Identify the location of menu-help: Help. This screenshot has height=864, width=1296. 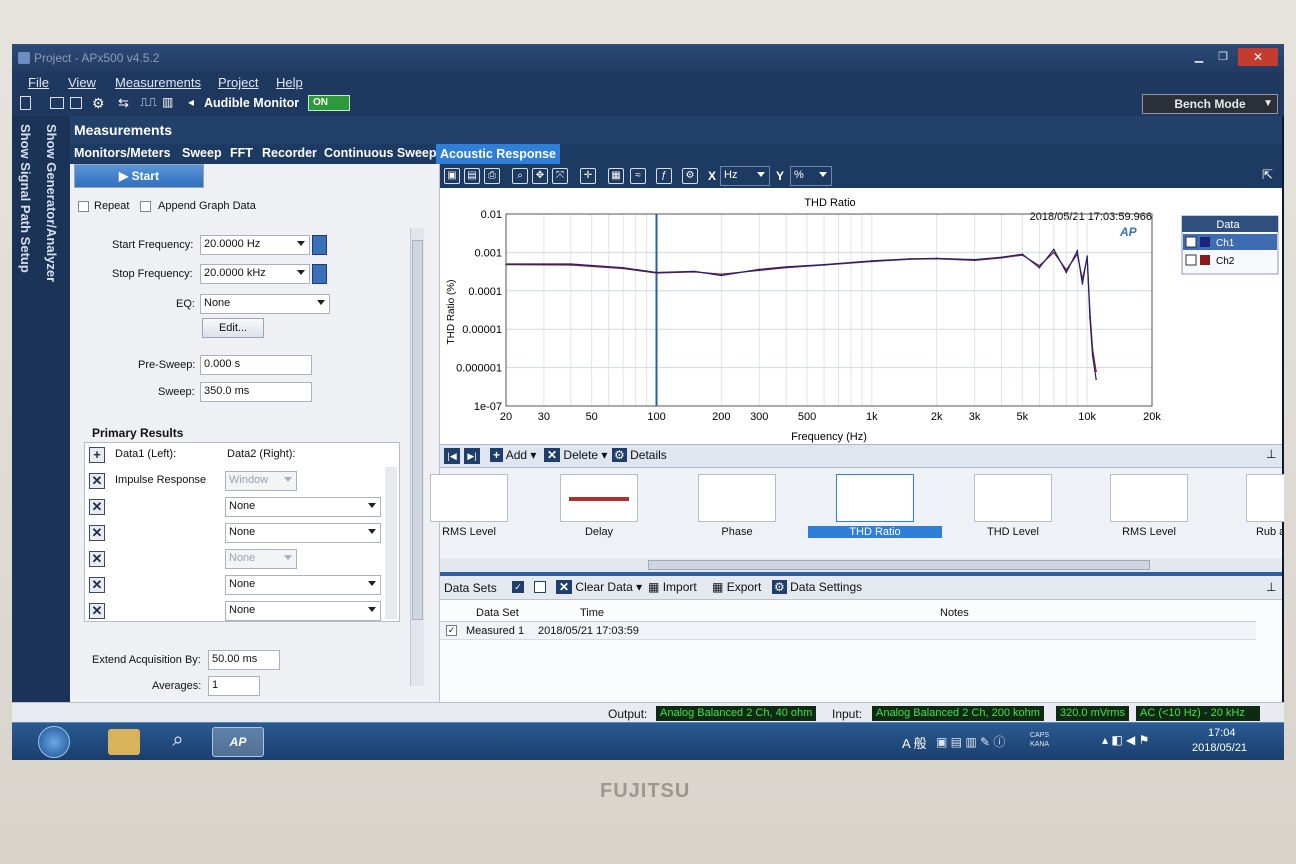
(289, 82).